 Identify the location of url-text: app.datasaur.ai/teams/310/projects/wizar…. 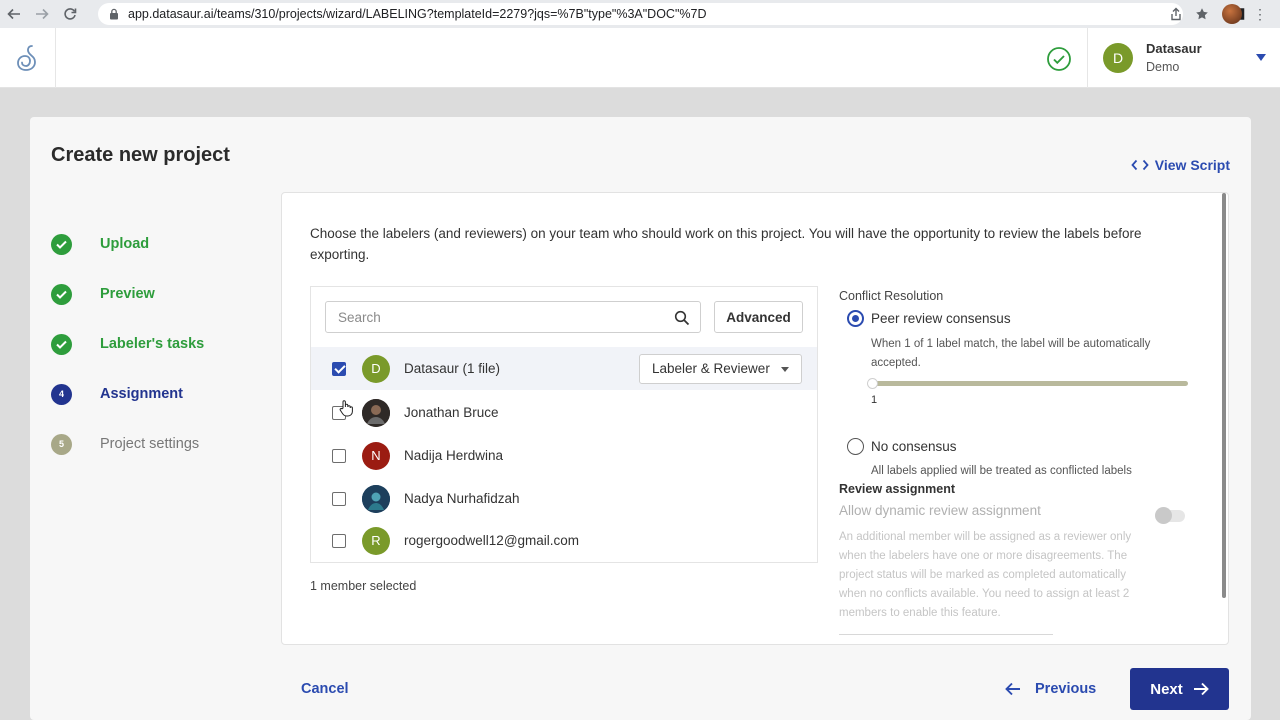
(417, 14).